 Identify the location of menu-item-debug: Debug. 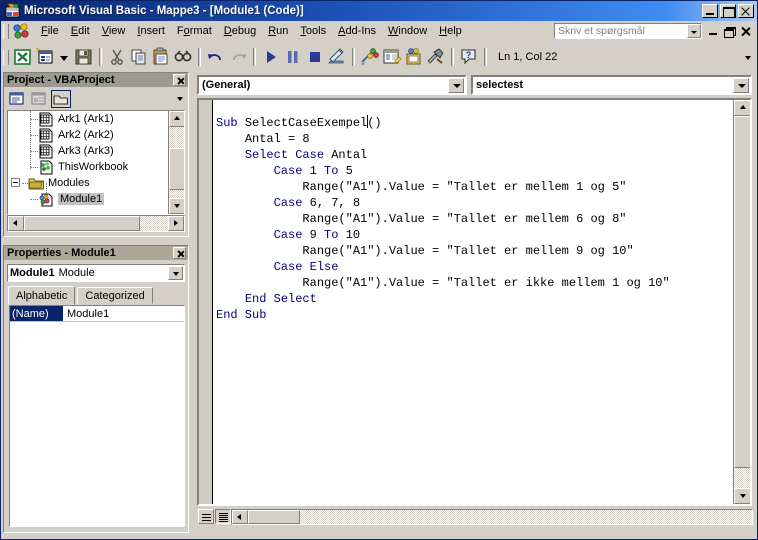
(240, 31).